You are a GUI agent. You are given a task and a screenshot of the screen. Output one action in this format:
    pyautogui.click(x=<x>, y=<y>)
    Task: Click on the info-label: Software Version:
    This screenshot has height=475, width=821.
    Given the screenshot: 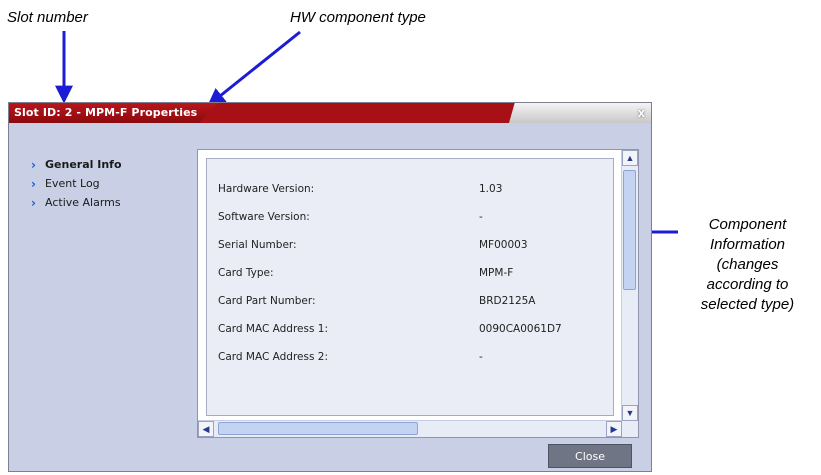 What is the action you would take?
    pyautogui.click(x=264, y=217)
    